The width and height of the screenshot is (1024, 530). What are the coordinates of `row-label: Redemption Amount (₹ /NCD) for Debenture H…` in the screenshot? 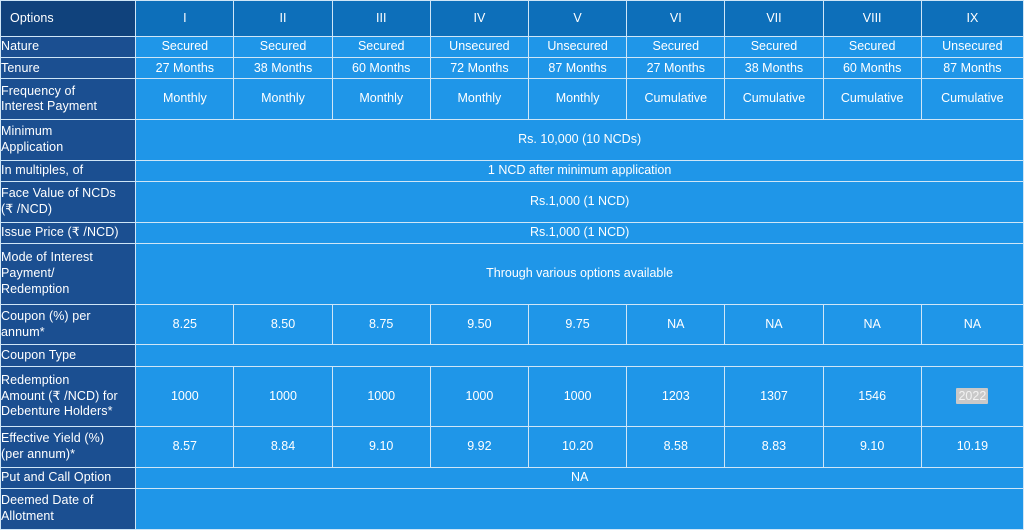 It's located at (68, 396).